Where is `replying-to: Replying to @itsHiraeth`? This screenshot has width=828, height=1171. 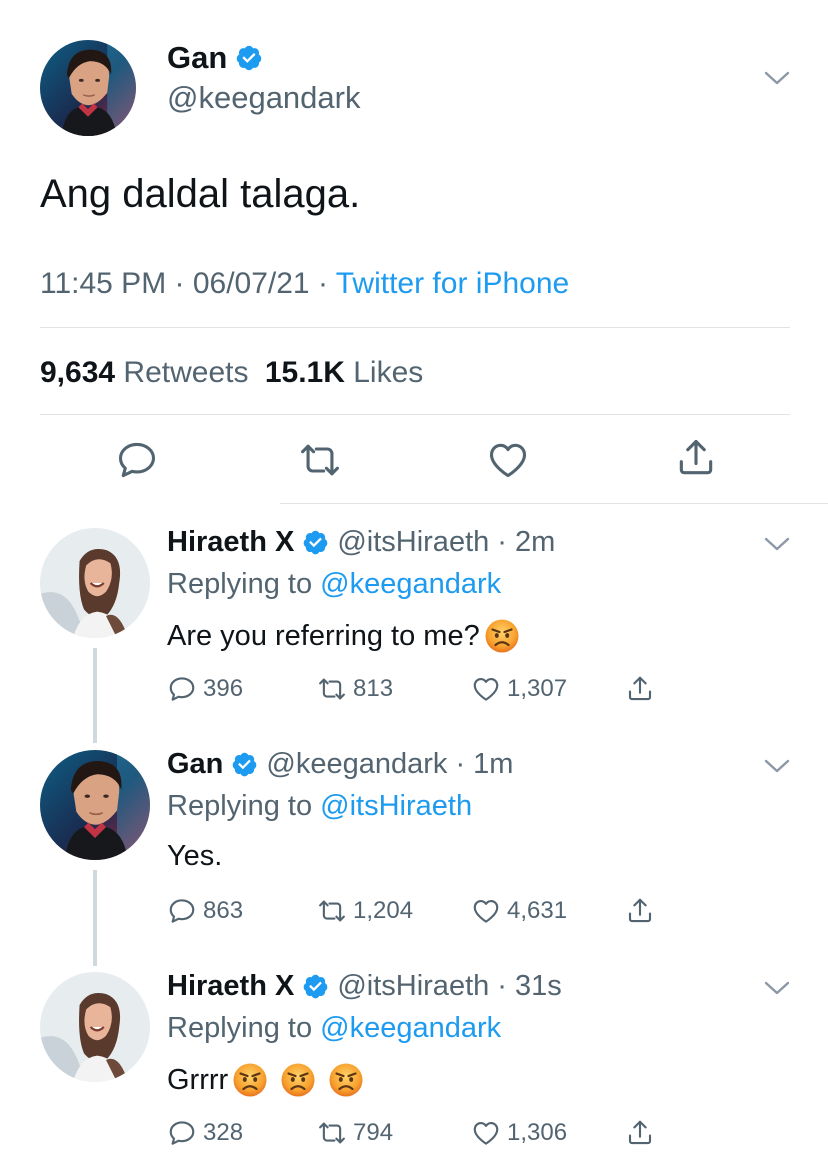 replying-to: Replying to @itsHiraeth is located at coordinates (319, 806).